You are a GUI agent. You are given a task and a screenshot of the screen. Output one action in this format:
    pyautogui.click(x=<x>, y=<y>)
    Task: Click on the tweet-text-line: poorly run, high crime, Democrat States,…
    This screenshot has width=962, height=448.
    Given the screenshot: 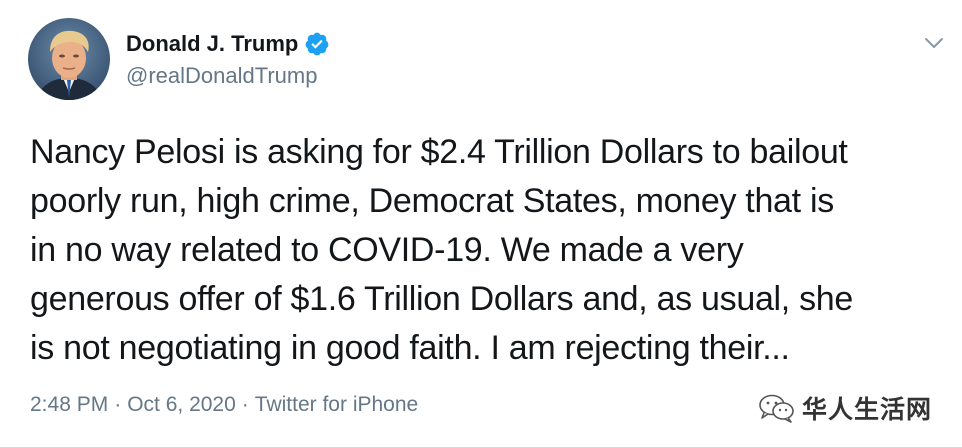 What is the action you would take?
    pyautogui.click(x=432, y=201)
    